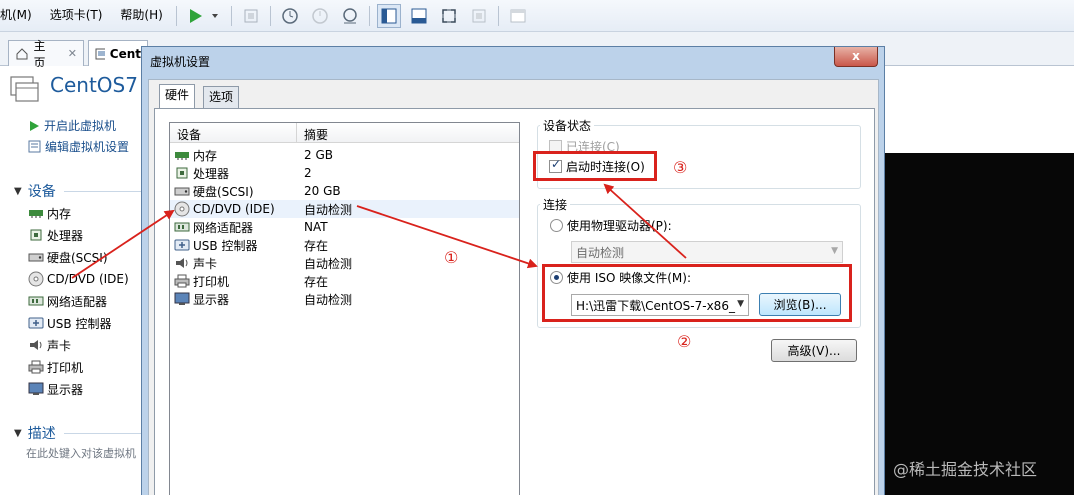 Image resolution: width=1074 pixels, height=495 pixels. What do you see at coordinates (65, 389) in the screenshot?
I see `device-label: 显示器` at bounding box center [65, 389].